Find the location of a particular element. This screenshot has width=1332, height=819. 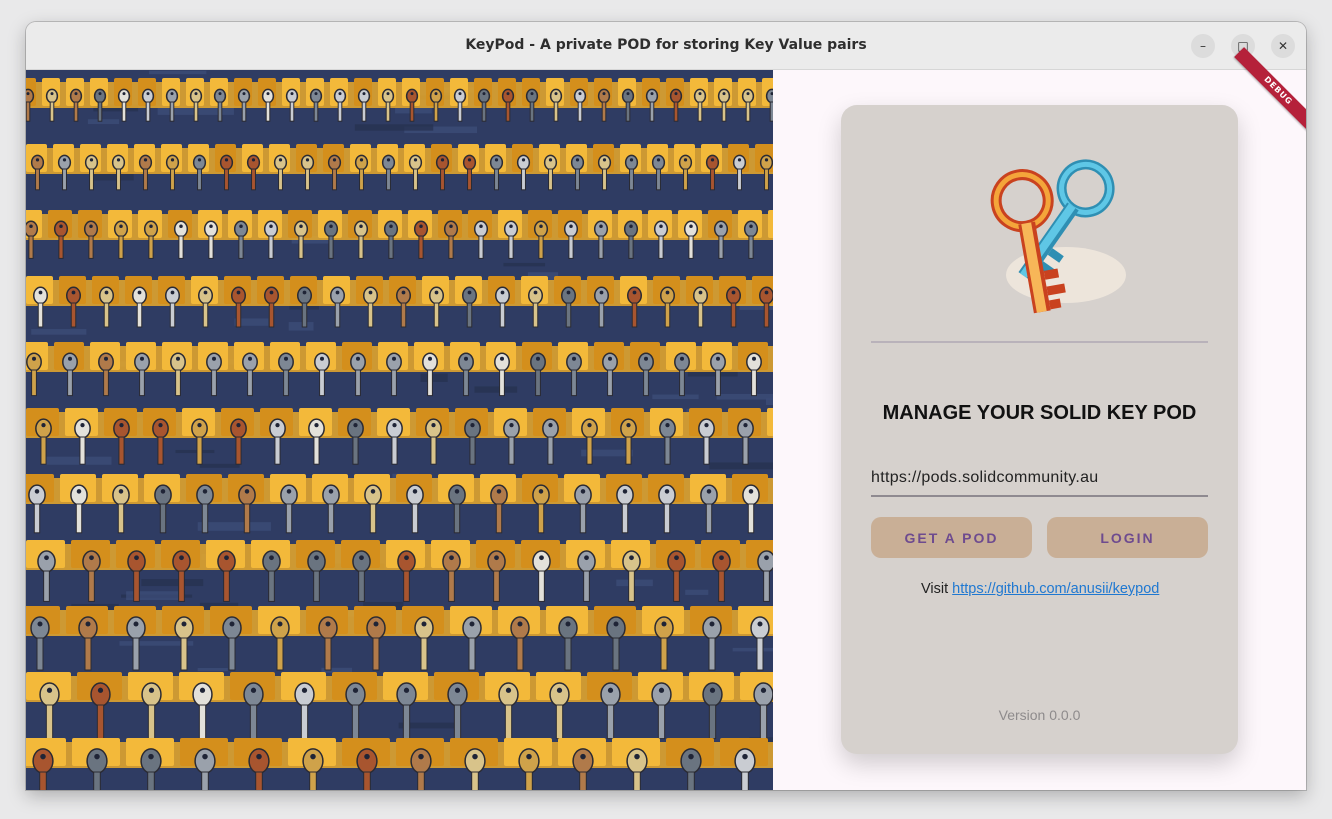

card-divider is located at coordinates (1039, 342).